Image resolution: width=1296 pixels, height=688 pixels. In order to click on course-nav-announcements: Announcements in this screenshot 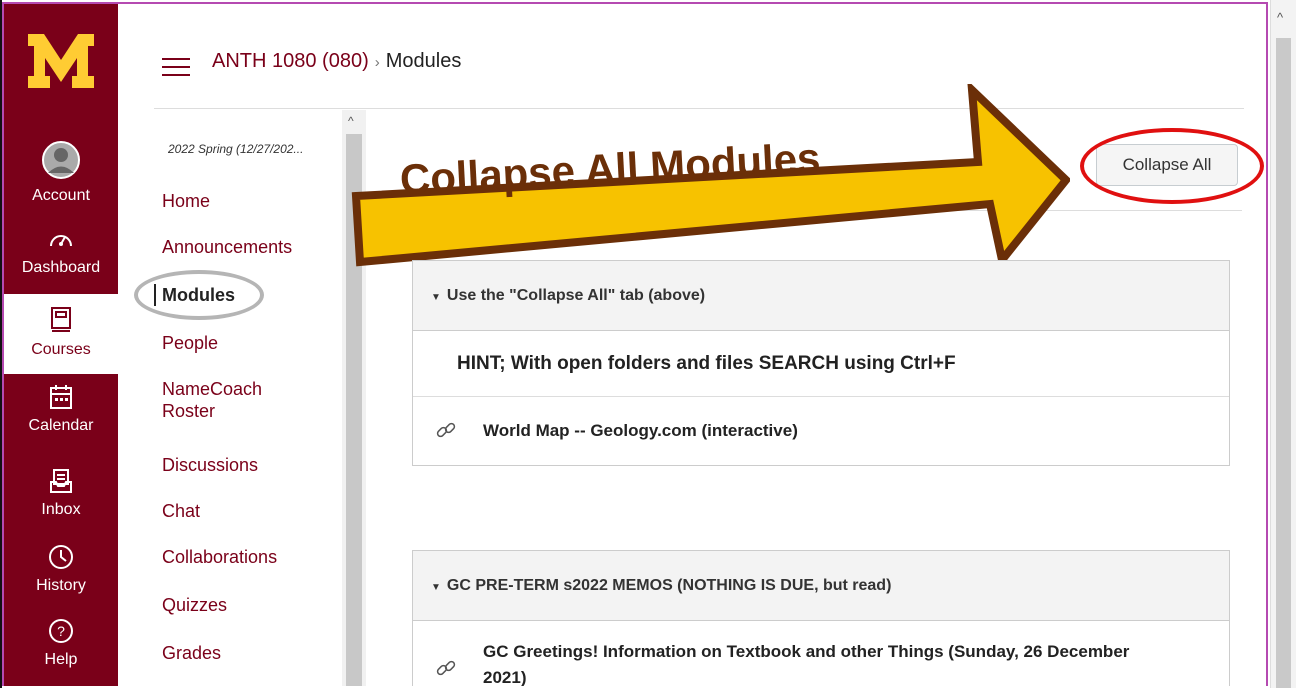, I will do `click(227, 247)`.